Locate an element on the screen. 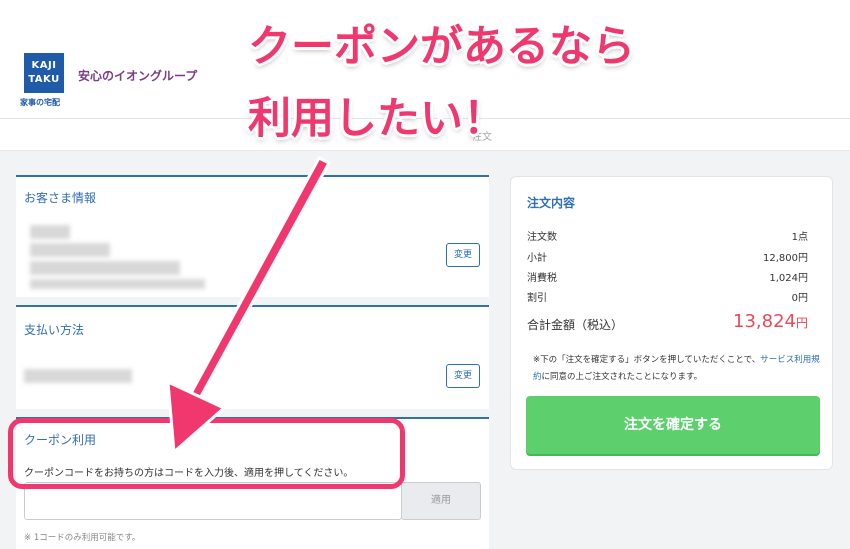 This screenshot has width=850, height=549. annotation-line1: クーポンがあるなら is located at coordinates (441, 47).